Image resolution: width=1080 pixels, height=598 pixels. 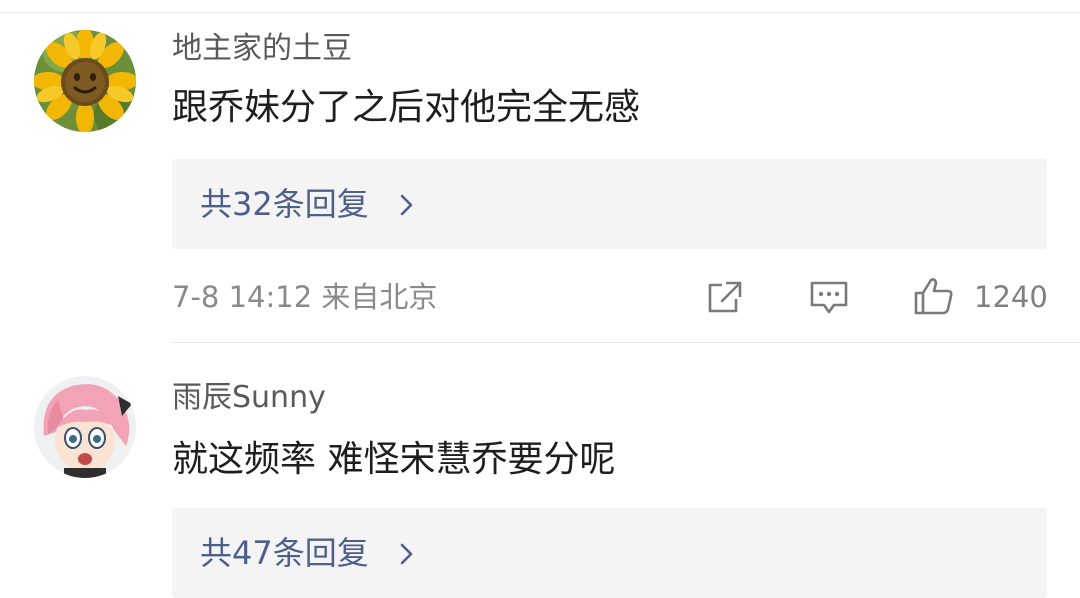 What do you see at coordinates (284, 204) in the screenshot?
I see `replies-count: 共32条回复` at bounding box center [284, 204].